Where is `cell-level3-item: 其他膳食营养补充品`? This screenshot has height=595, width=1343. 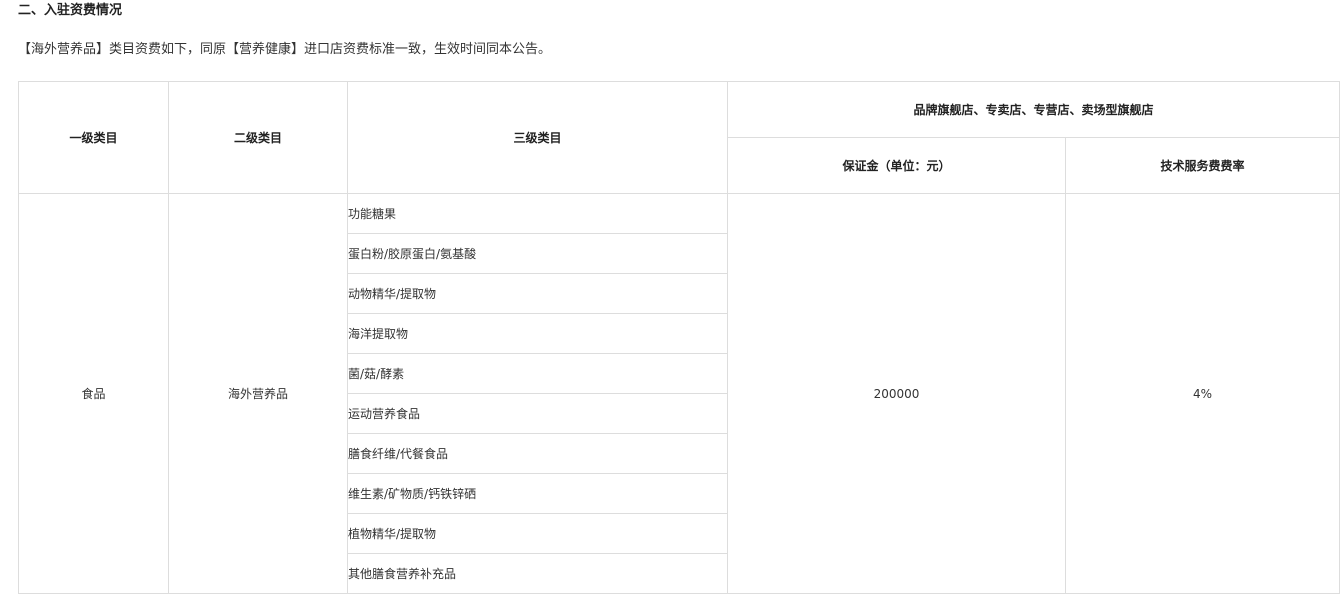
cell-level3-item: 其他膳食营养补充品 is located at coordinates (537, 573).